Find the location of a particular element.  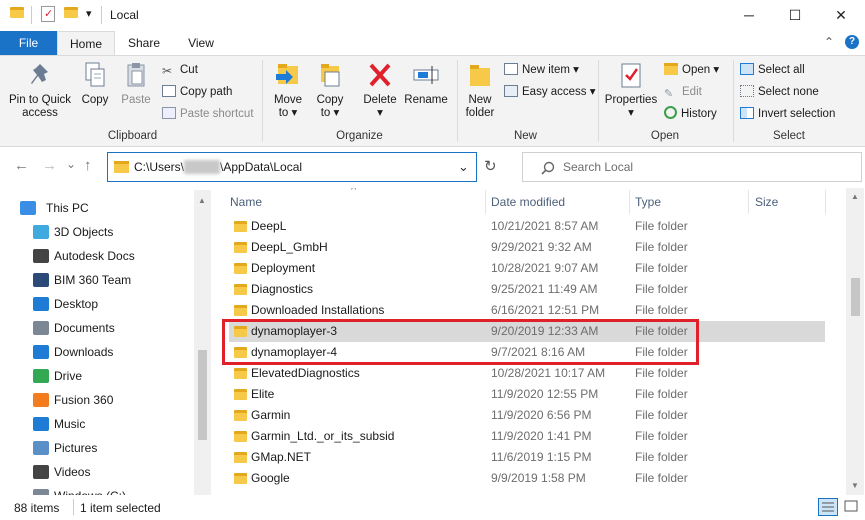

pin-to-quick-access-button: Pin to Quick access is located at coordinates (40, 90).